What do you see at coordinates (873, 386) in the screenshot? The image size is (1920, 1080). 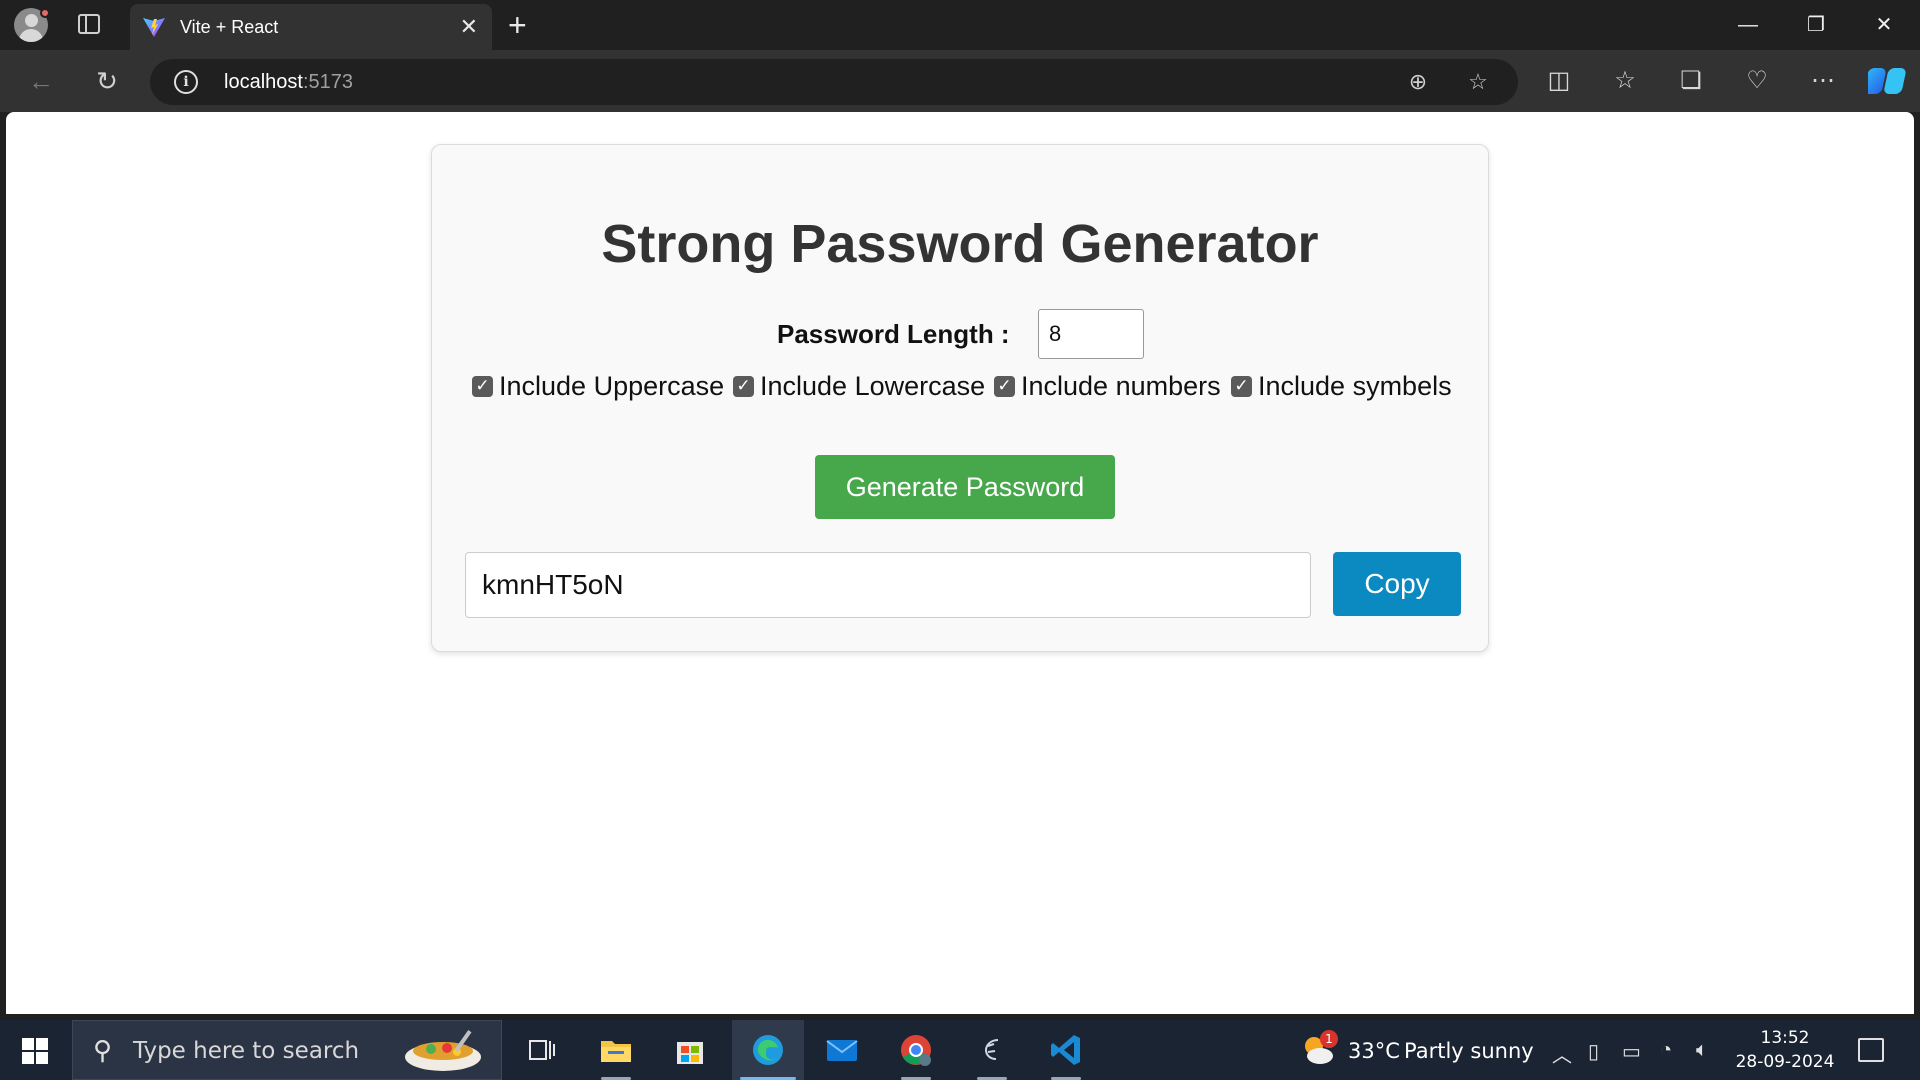 I see `lowercase-label: Include Lowercase` at bounding box center [873, 386].